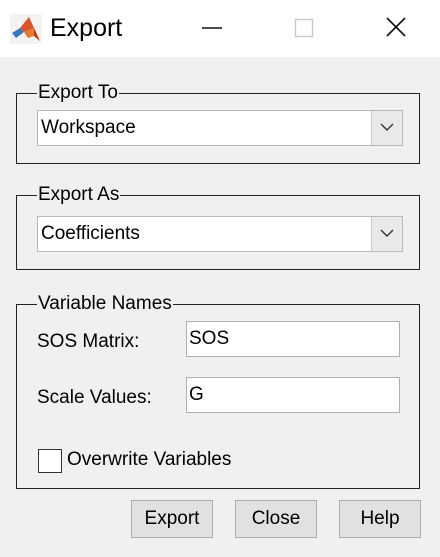 The image size is (440, 557). What do you see at coordinates (276, 519) in the screenshot?
I see `close-button: Close` at bounding box center [276, 519].